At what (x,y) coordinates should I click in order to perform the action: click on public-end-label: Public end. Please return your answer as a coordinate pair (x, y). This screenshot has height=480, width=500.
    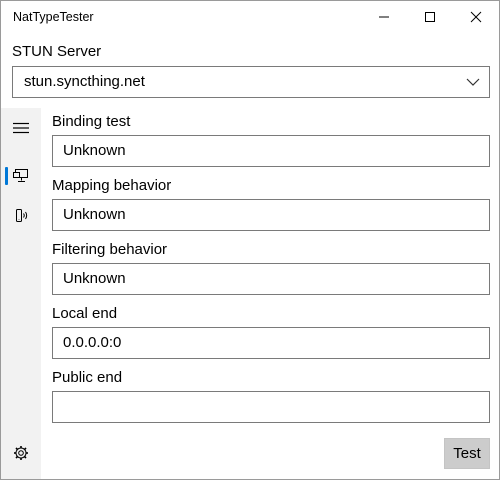
    Looking at the image, I should click on (87, 377).